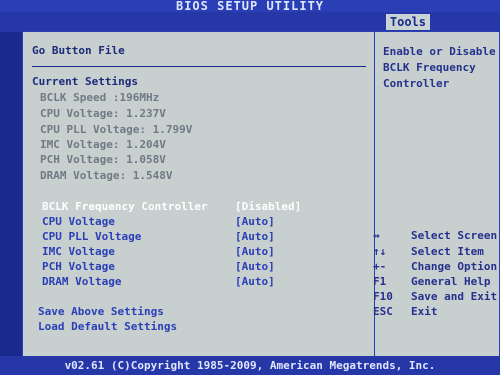 The width and height of the screenshot is (500, 375). What do you see at coordinates (106, 175) in the screenshot?
I see `current-setting-line: DRAM Voltage: 1.548V` at bounding box center [106, 175].